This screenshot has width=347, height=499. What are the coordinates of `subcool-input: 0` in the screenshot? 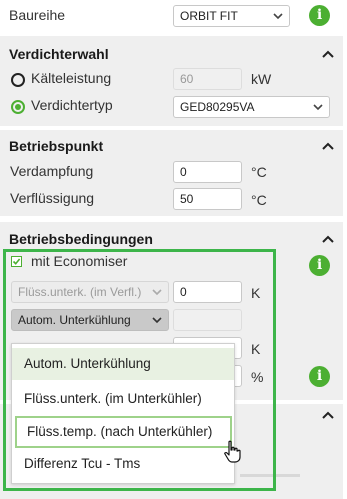 It's located at (207, 292).